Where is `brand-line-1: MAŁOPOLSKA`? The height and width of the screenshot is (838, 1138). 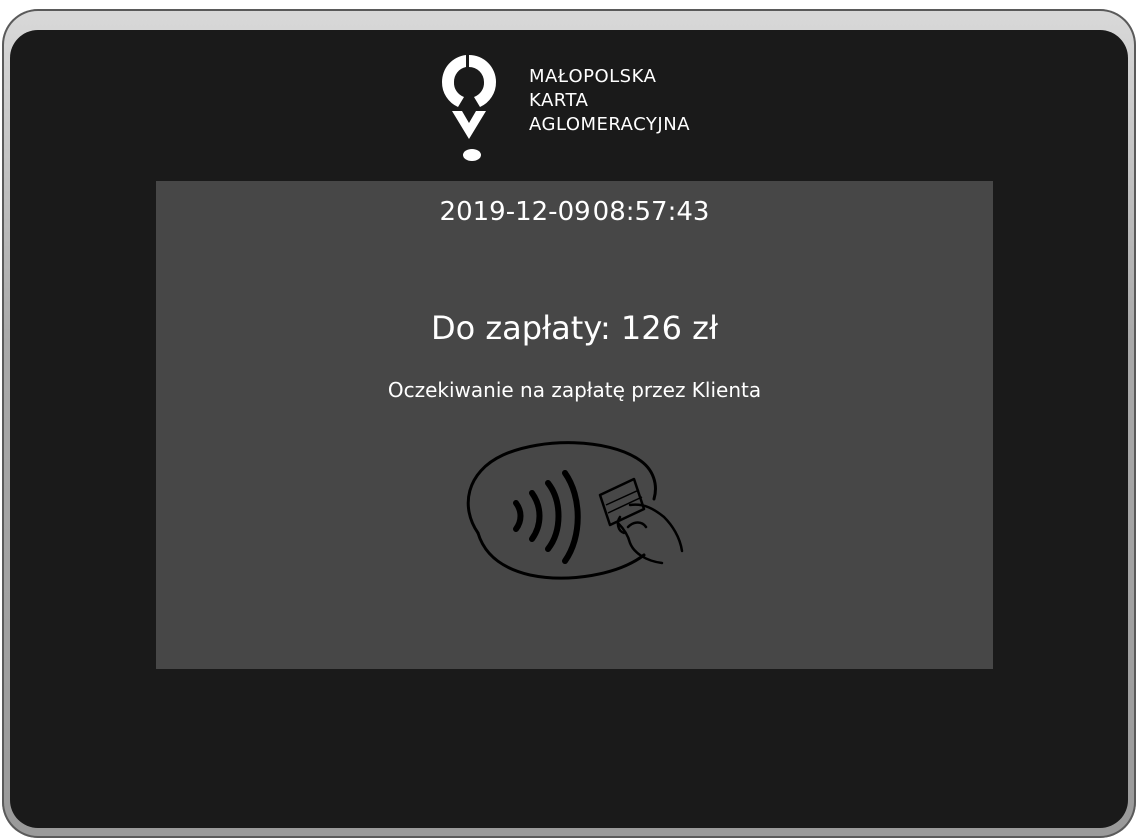
brand-line-1: MAŁOPOLSKA is located at coordinates (593, 76).